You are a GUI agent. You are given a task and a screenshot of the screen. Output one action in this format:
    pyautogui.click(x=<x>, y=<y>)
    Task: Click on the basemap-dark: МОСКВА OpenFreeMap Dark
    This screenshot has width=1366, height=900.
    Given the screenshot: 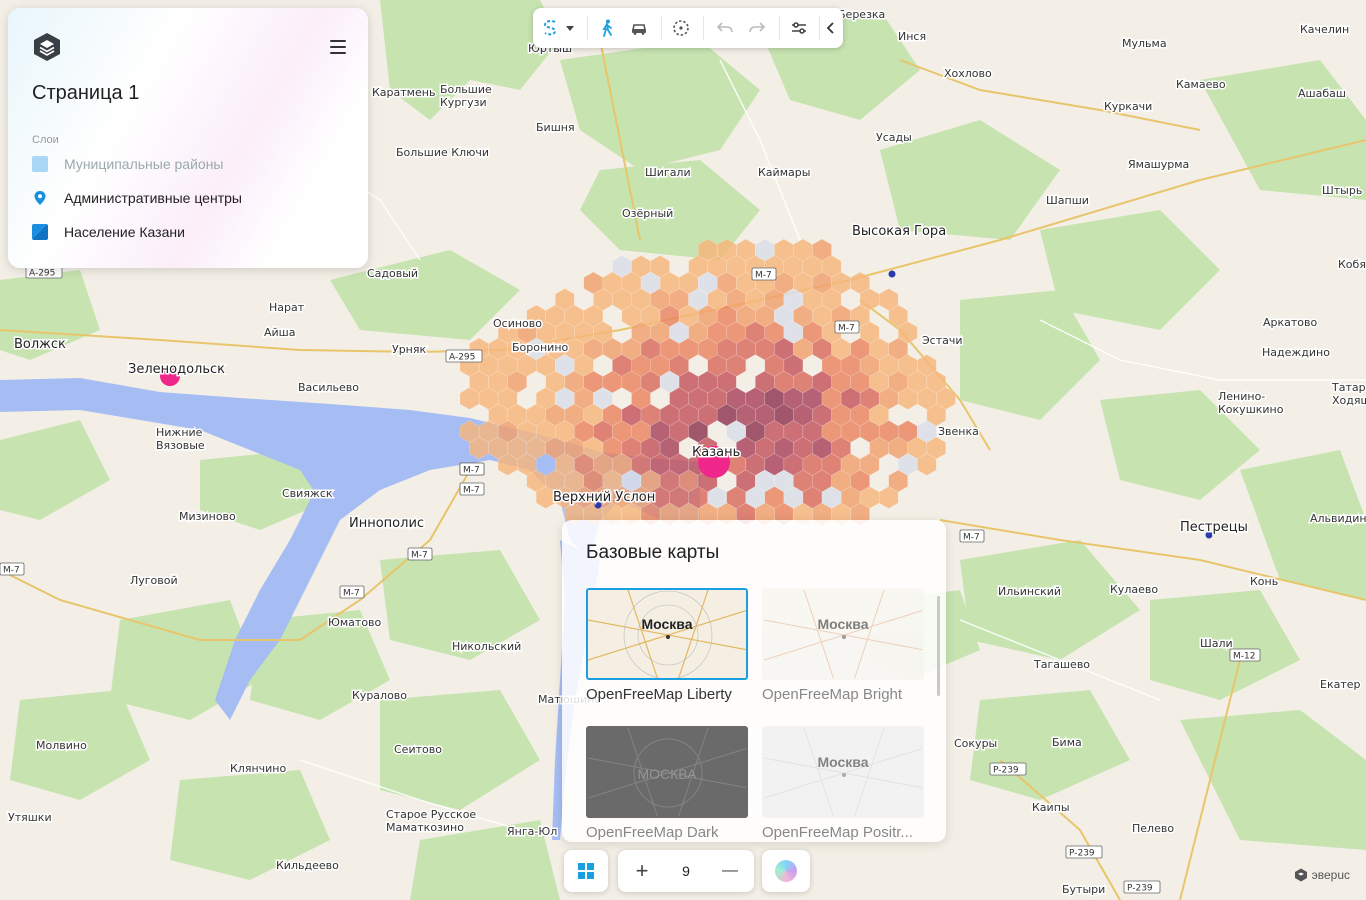 What is the action you would take?
    pyautogui.click(x=667, y=783)
    